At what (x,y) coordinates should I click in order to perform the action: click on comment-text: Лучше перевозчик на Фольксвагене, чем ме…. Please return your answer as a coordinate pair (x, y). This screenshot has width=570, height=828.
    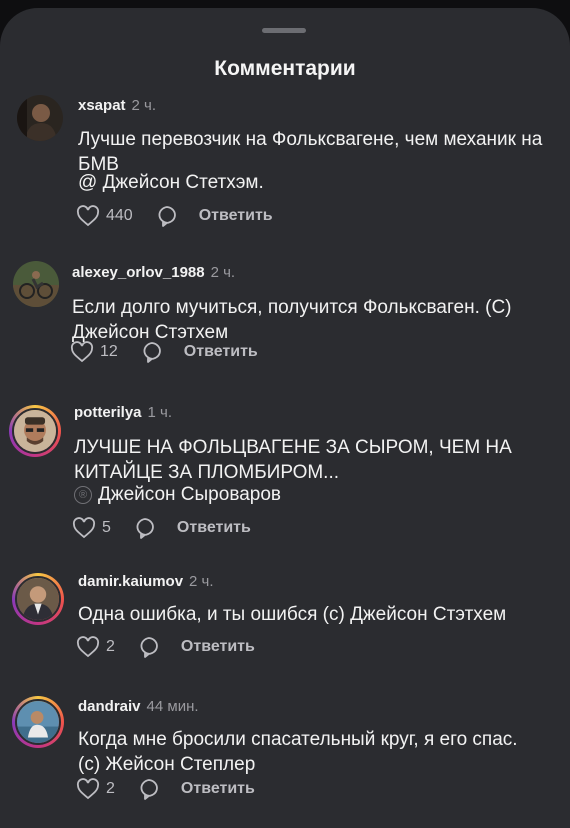
    Looking at the image, I should click on (310, 152).